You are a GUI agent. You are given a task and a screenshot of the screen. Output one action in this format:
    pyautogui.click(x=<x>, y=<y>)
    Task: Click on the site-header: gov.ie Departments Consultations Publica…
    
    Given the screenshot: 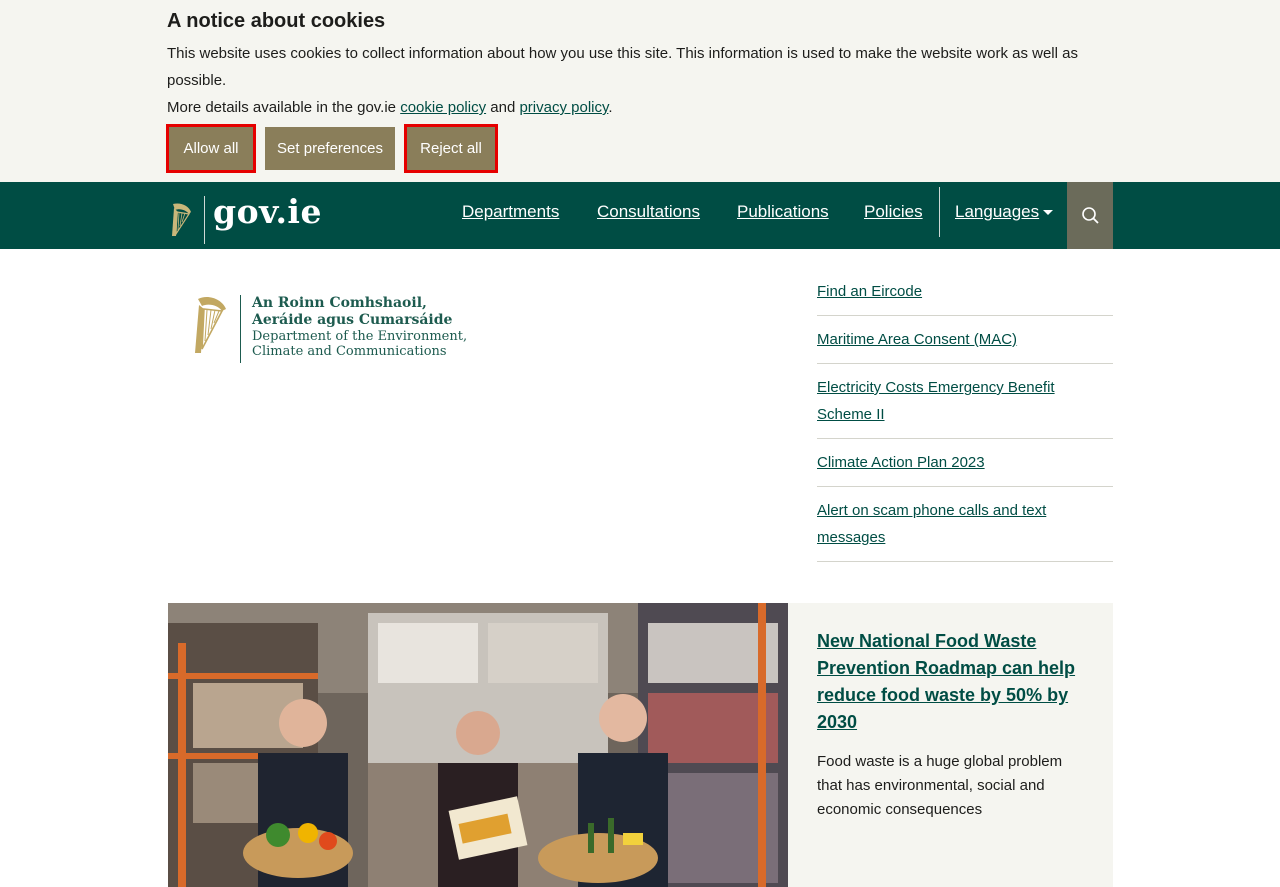 What is the action you would take?
    pyautogui.click(x=640, y=215)
    